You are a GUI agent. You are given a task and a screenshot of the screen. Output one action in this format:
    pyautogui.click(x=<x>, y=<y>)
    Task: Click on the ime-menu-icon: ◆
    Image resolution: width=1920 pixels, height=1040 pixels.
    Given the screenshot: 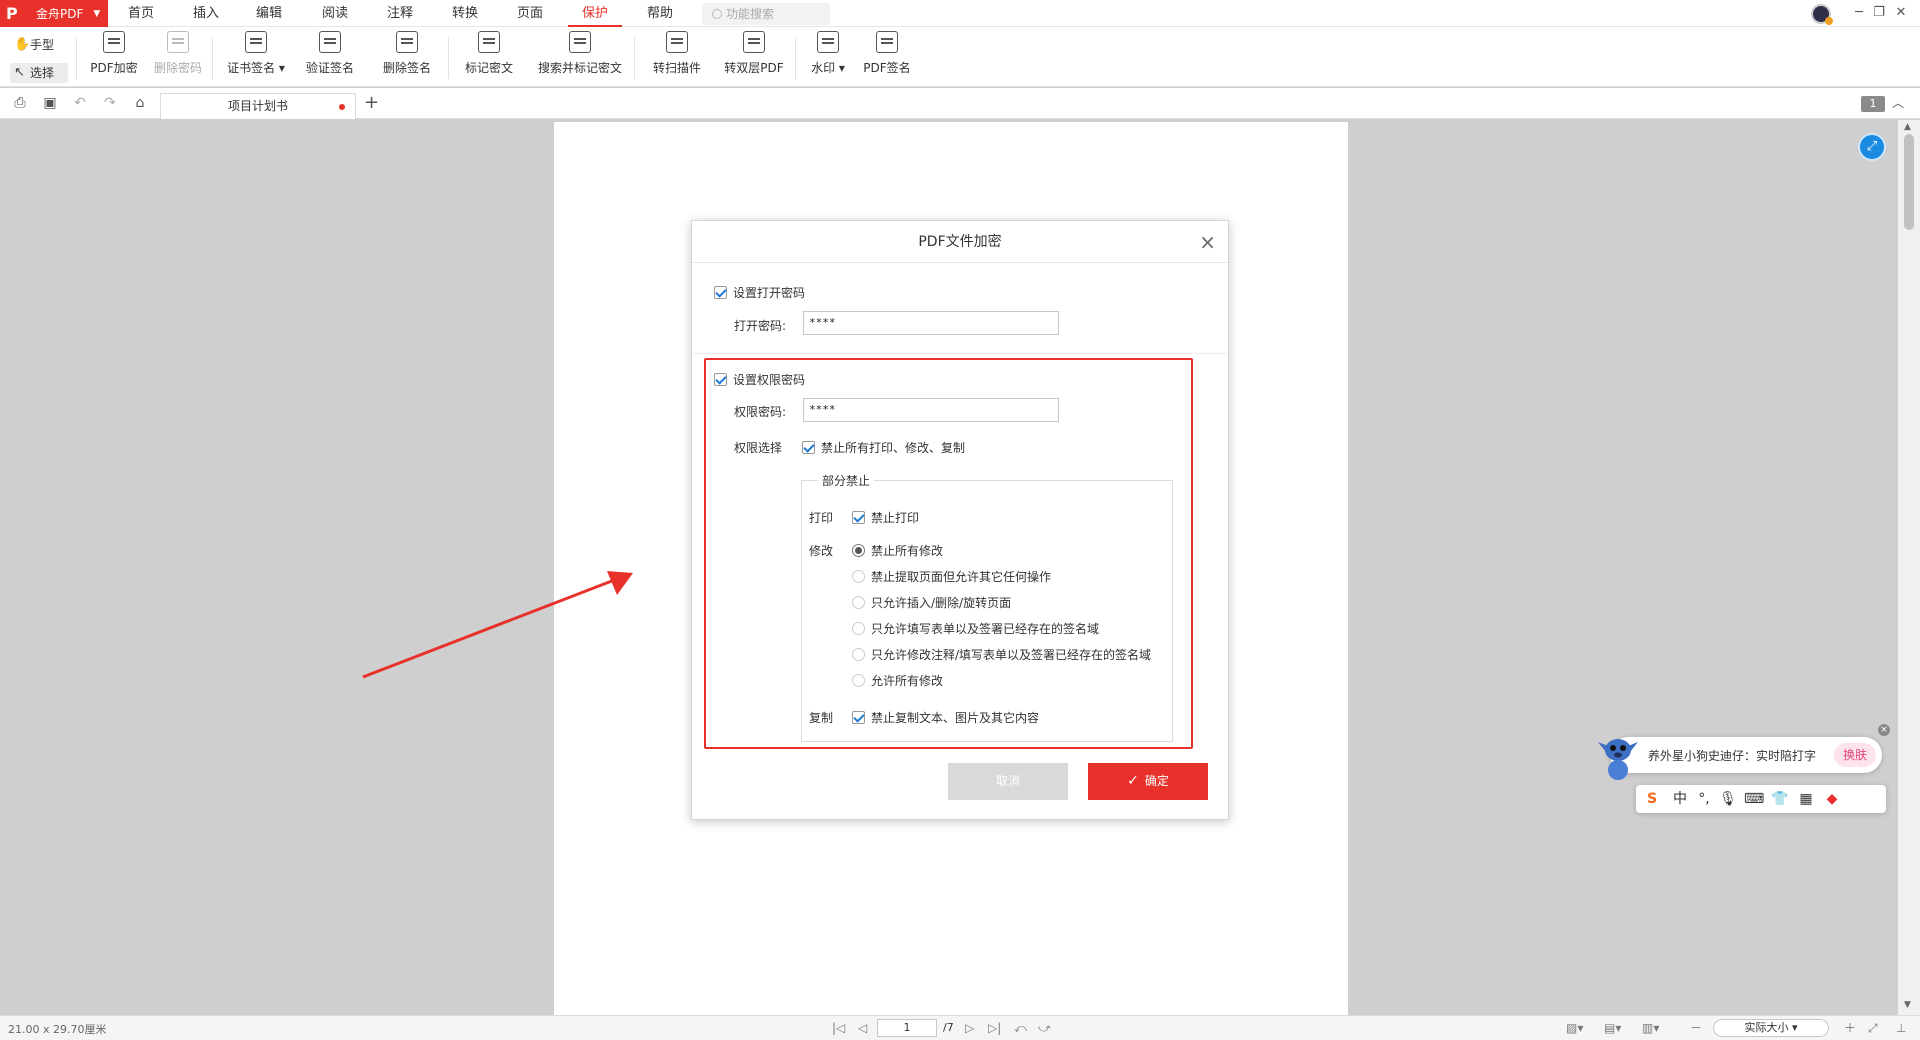 What is the action you would take?
    pyautogui.click(x=1832, y=799)
    